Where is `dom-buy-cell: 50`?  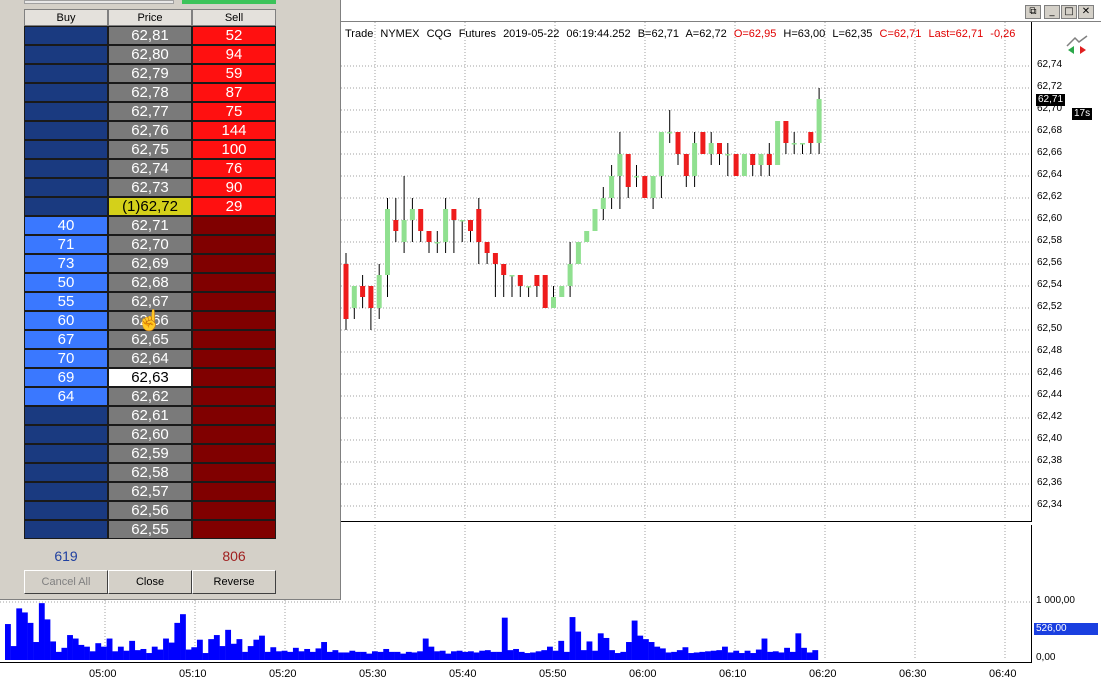 dom-buy-cell: 50 is located at coordinates (66, 282).